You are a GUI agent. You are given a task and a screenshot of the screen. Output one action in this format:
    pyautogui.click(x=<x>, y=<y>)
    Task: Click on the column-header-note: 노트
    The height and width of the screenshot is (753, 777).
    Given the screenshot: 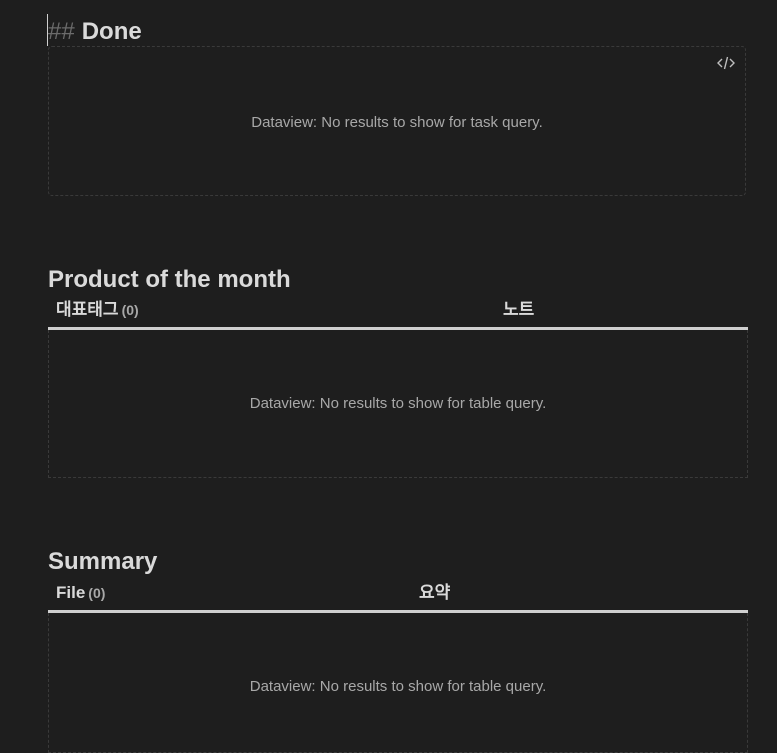 What is the action you would take?
    pyautogui.click(x=518, y=310)
    